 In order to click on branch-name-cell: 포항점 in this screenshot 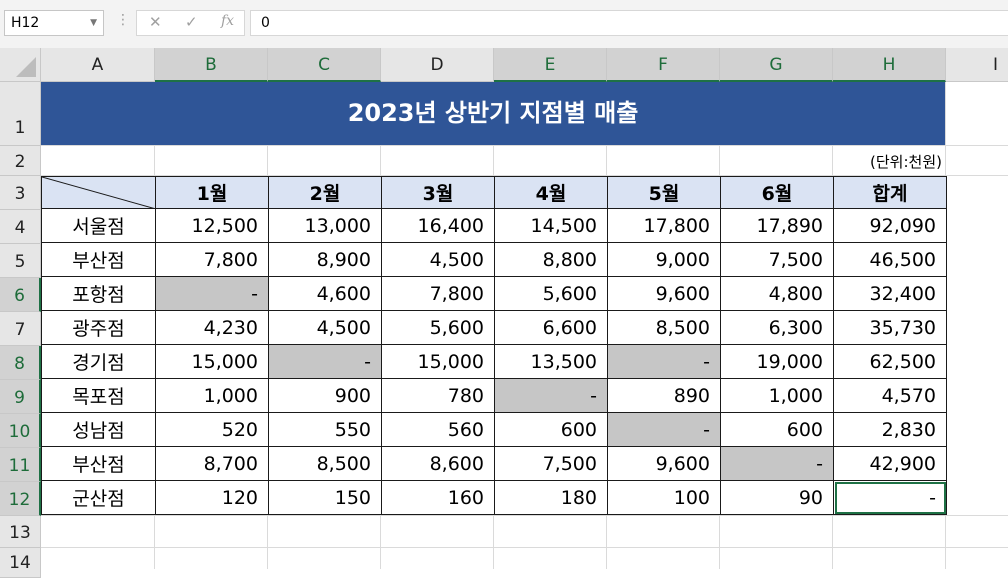, I will do `click(98, 293)`.